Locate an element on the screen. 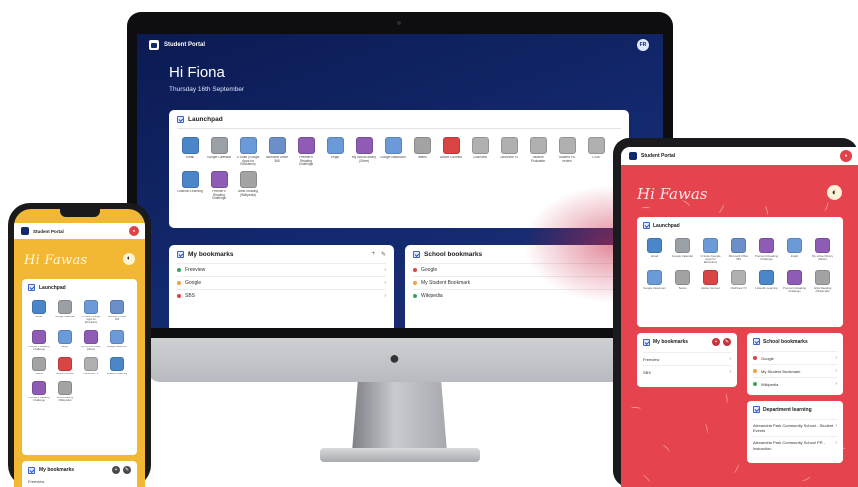 The height and width of the screenshot is (487, 858). launchpad-tile: Student Podcaster is located at coordinates (538, 152).